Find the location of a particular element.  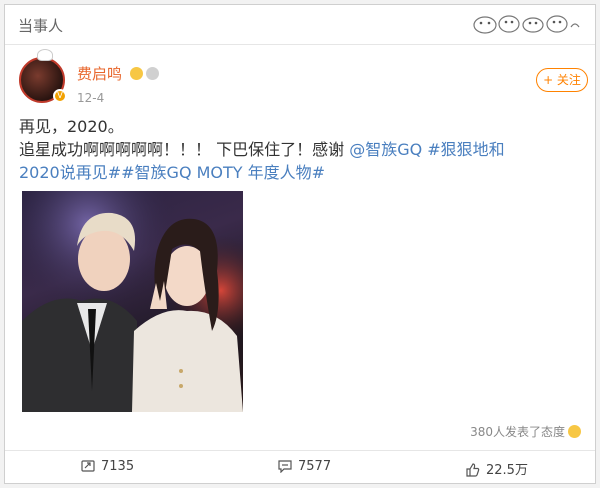

user-badges is located at coordinates (146, 74).